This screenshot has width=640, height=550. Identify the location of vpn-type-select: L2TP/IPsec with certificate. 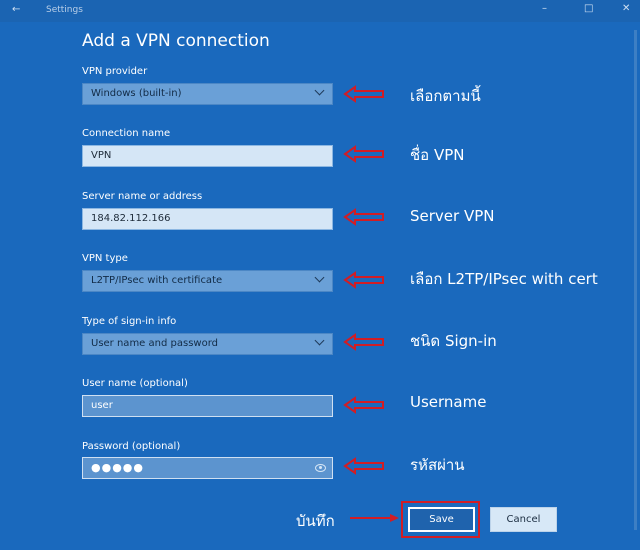
(207, 281).